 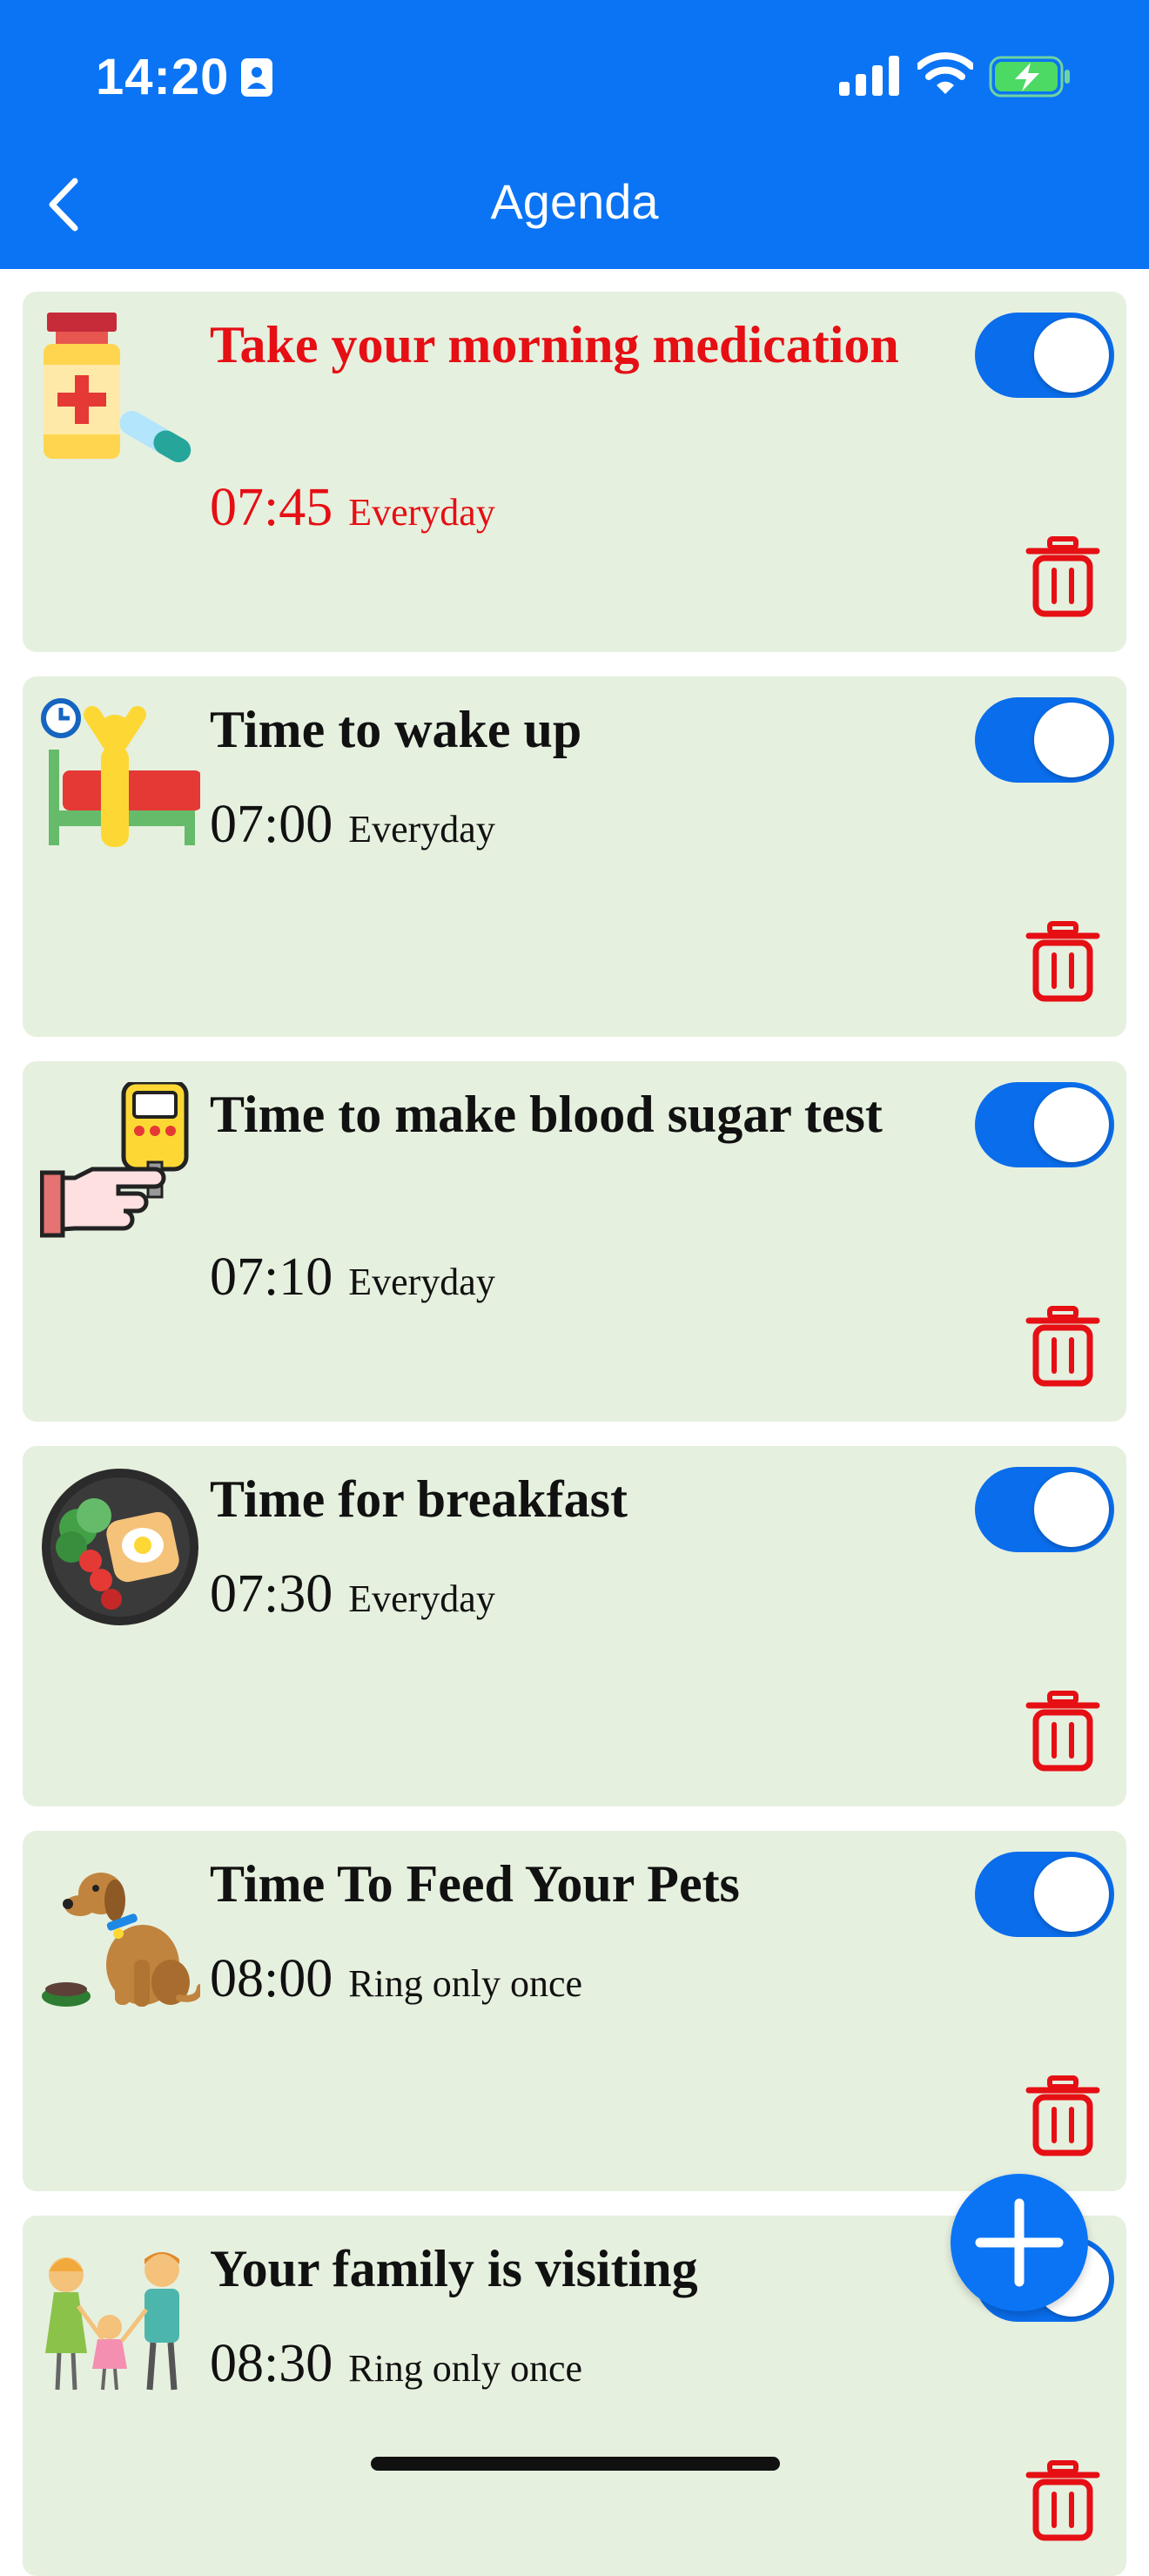 What do you see at coordinates (554, 344) in the screenshot?
I see `reminder-title: Take your morning medication` at bounding box center [554, 344].